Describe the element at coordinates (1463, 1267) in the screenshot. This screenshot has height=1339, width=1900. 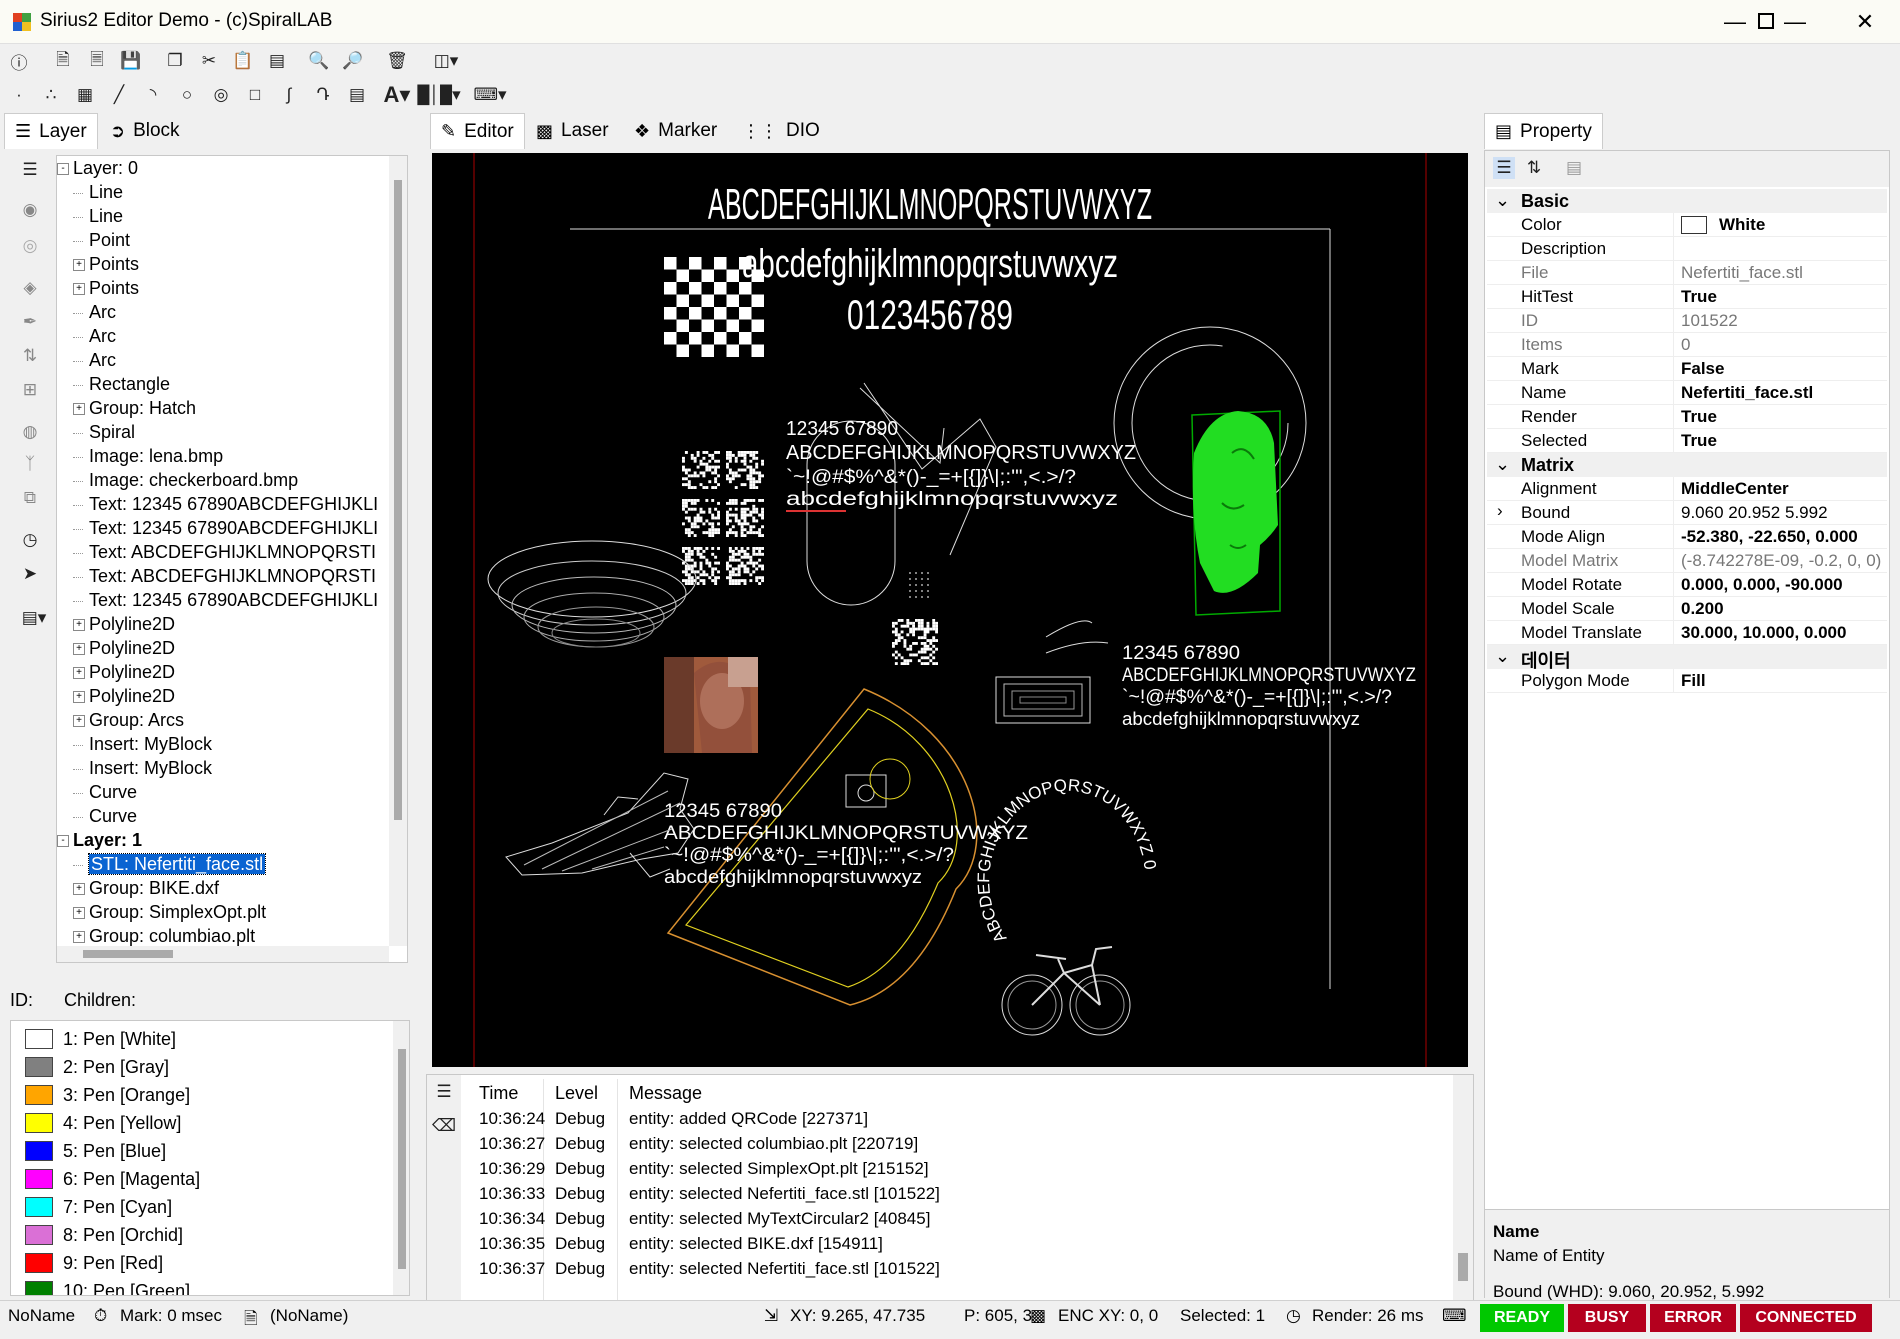
I see `log-vscroll-thumb` at that location.